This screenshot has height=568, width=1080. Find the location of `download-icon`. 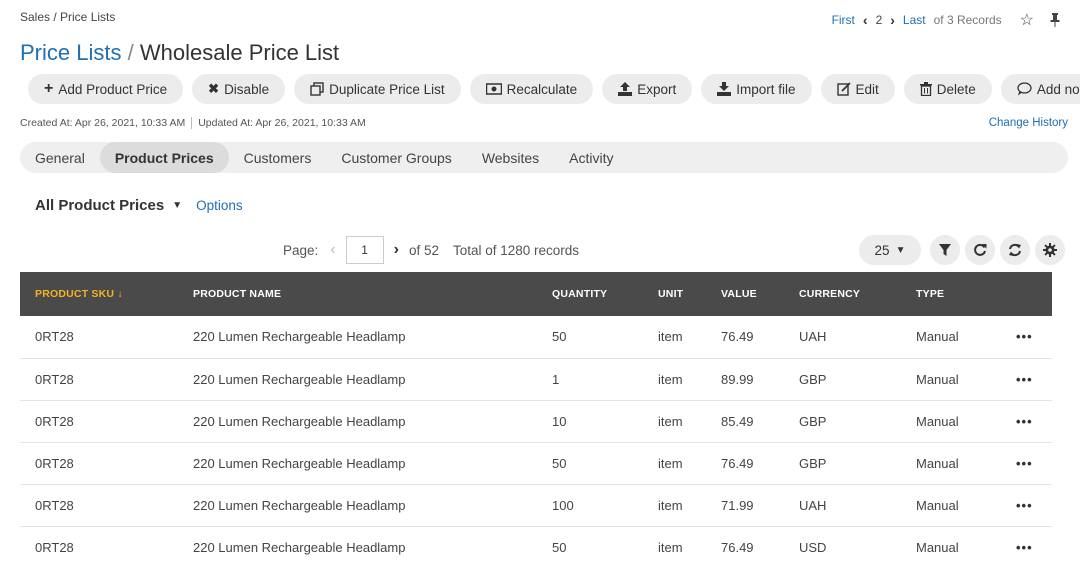

download-icon is located at coordinates (724, 89).